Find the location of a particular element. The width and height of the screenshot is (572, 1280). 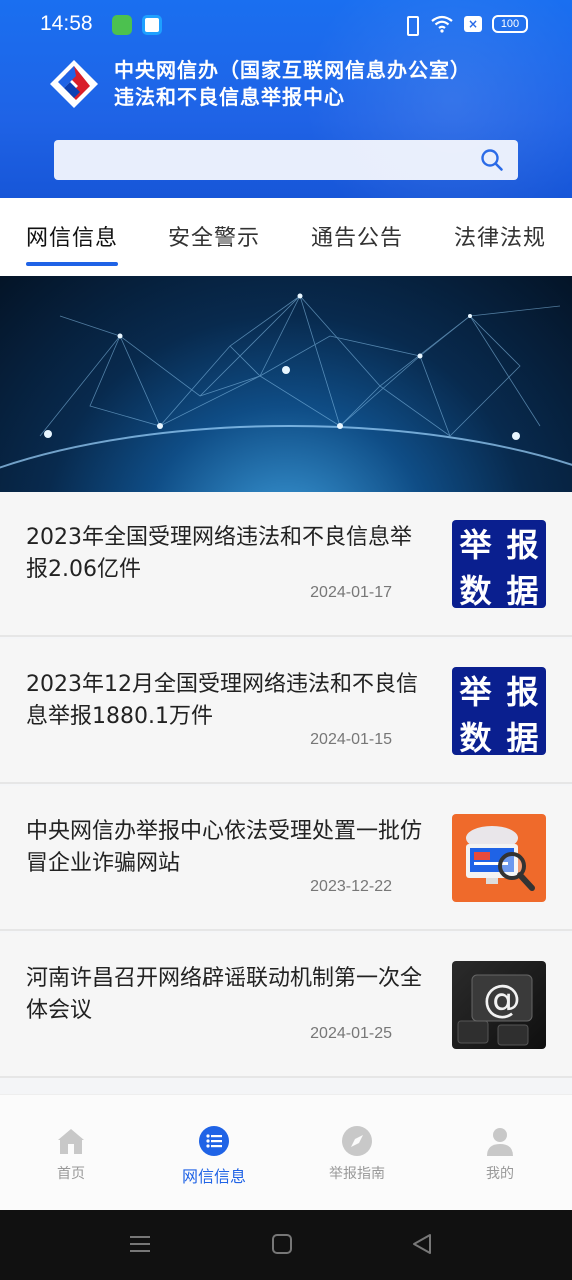

news-title: 中央网信办举报中心依法受理处置一批仿冒企业诈骗网站 is located at coordinates (224, 847).